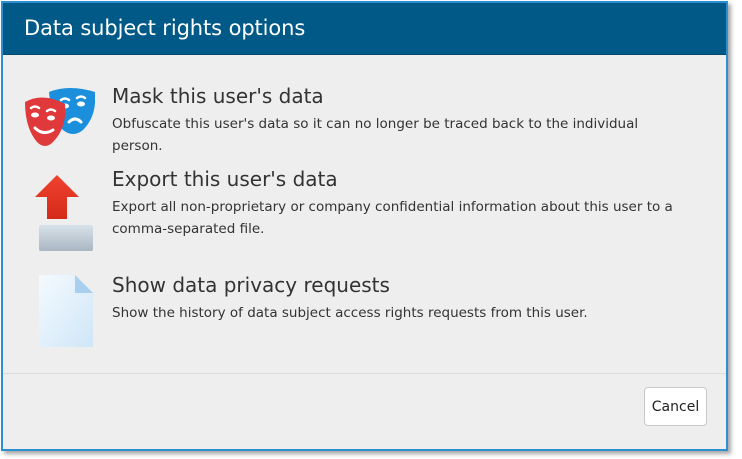 The width and height of the screenshot is (742, 459). What do you see at coordinates (218, 96) in the screenshot?
I see `mask-option-title: Mask this user's data` at bounding box center [218, 96].